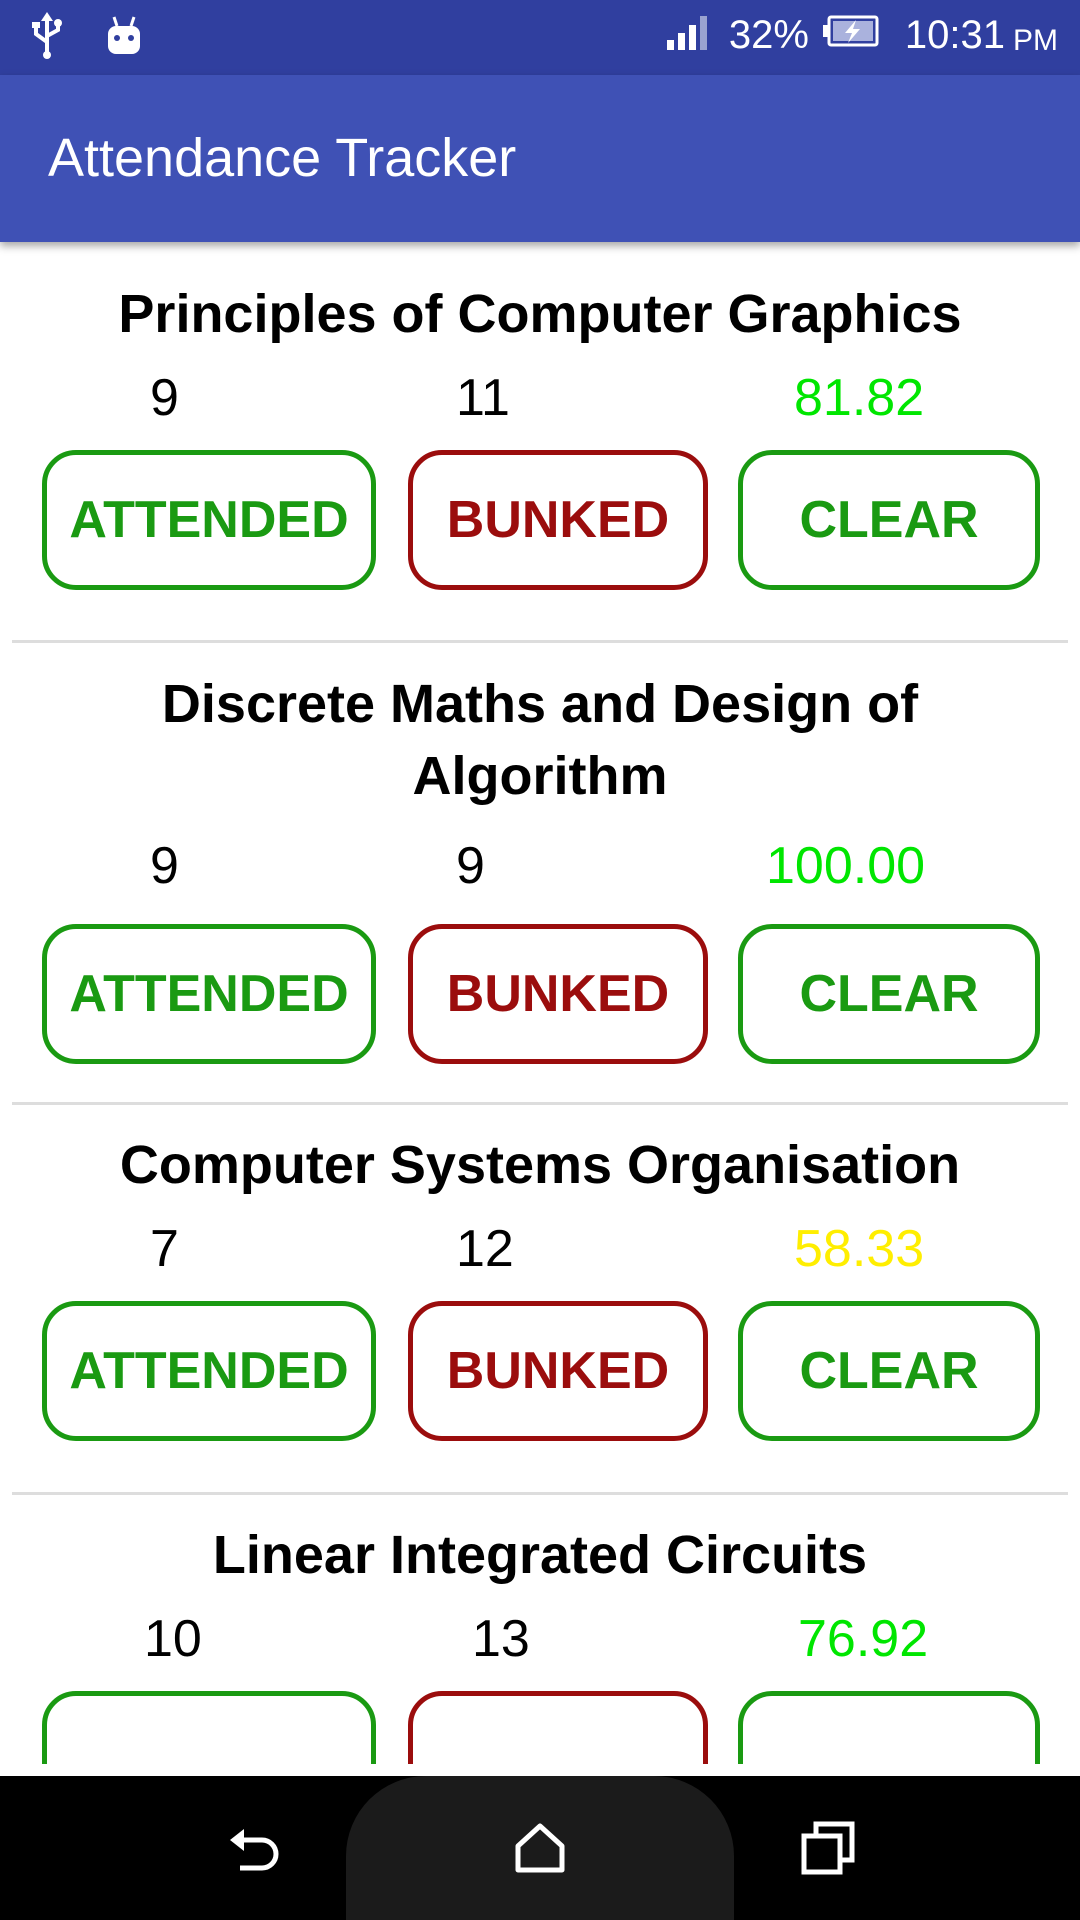  I want to click on subject-card: Linear Integrated Circuits 10 13 76.92, so click(540, 1629).